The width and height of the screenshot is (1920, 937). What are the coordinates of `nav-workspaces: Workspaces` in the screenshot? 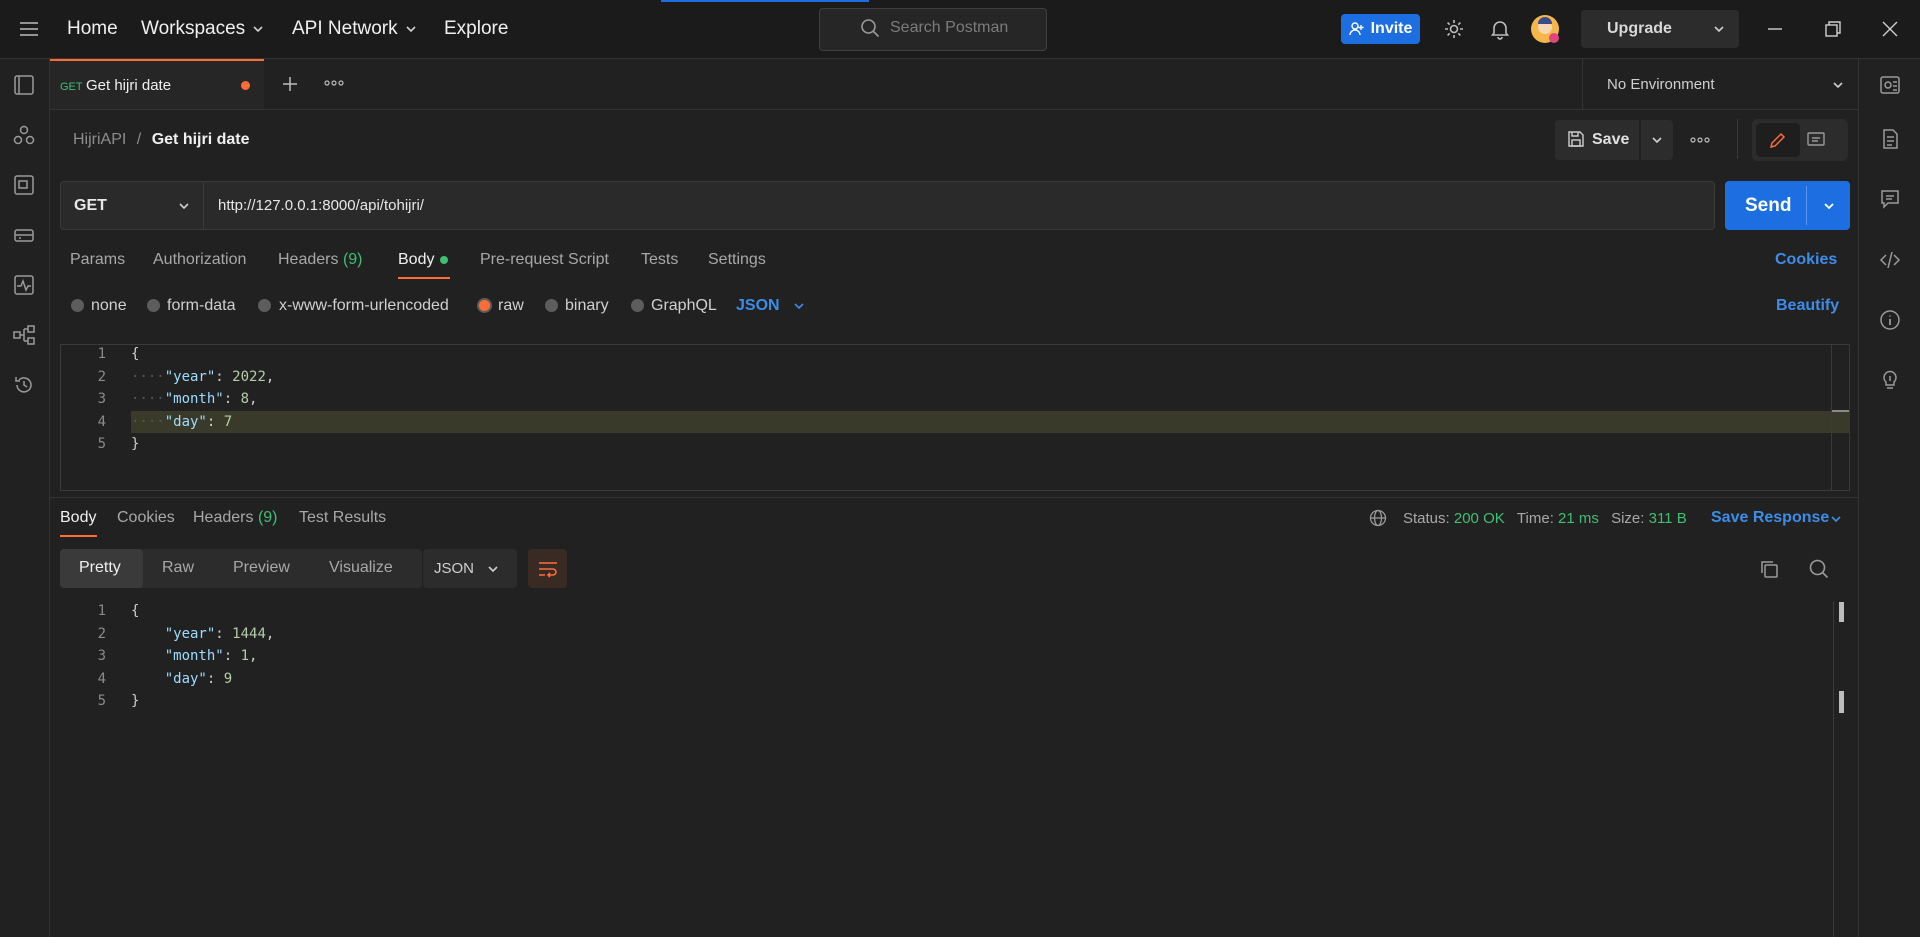 It's located at (203, 29).